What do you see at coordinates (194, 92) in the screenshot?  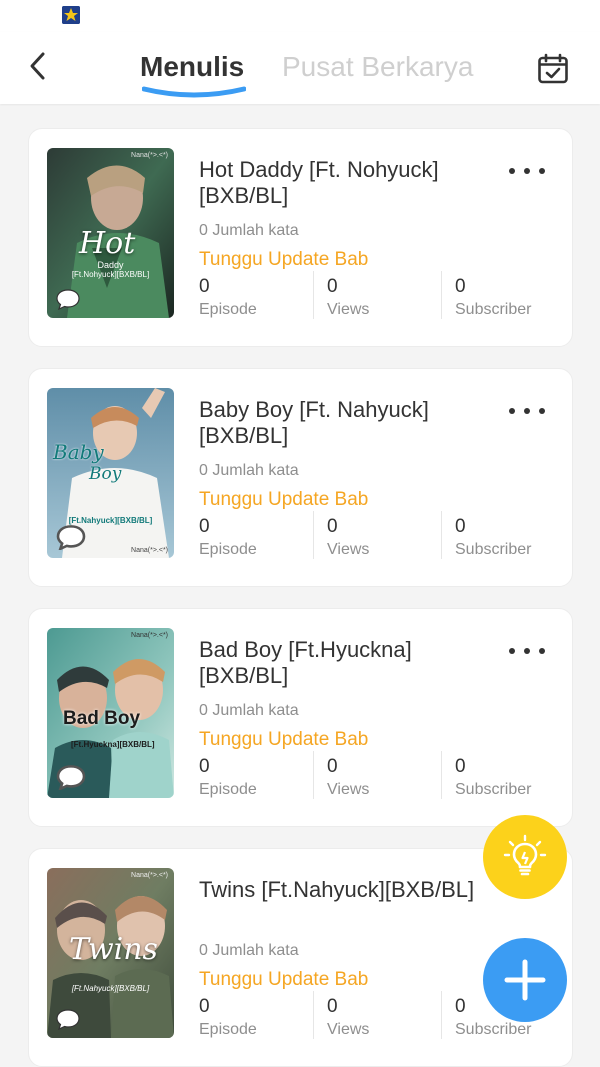 I see `active-tab-indicator` at bounding box center [194, 92].